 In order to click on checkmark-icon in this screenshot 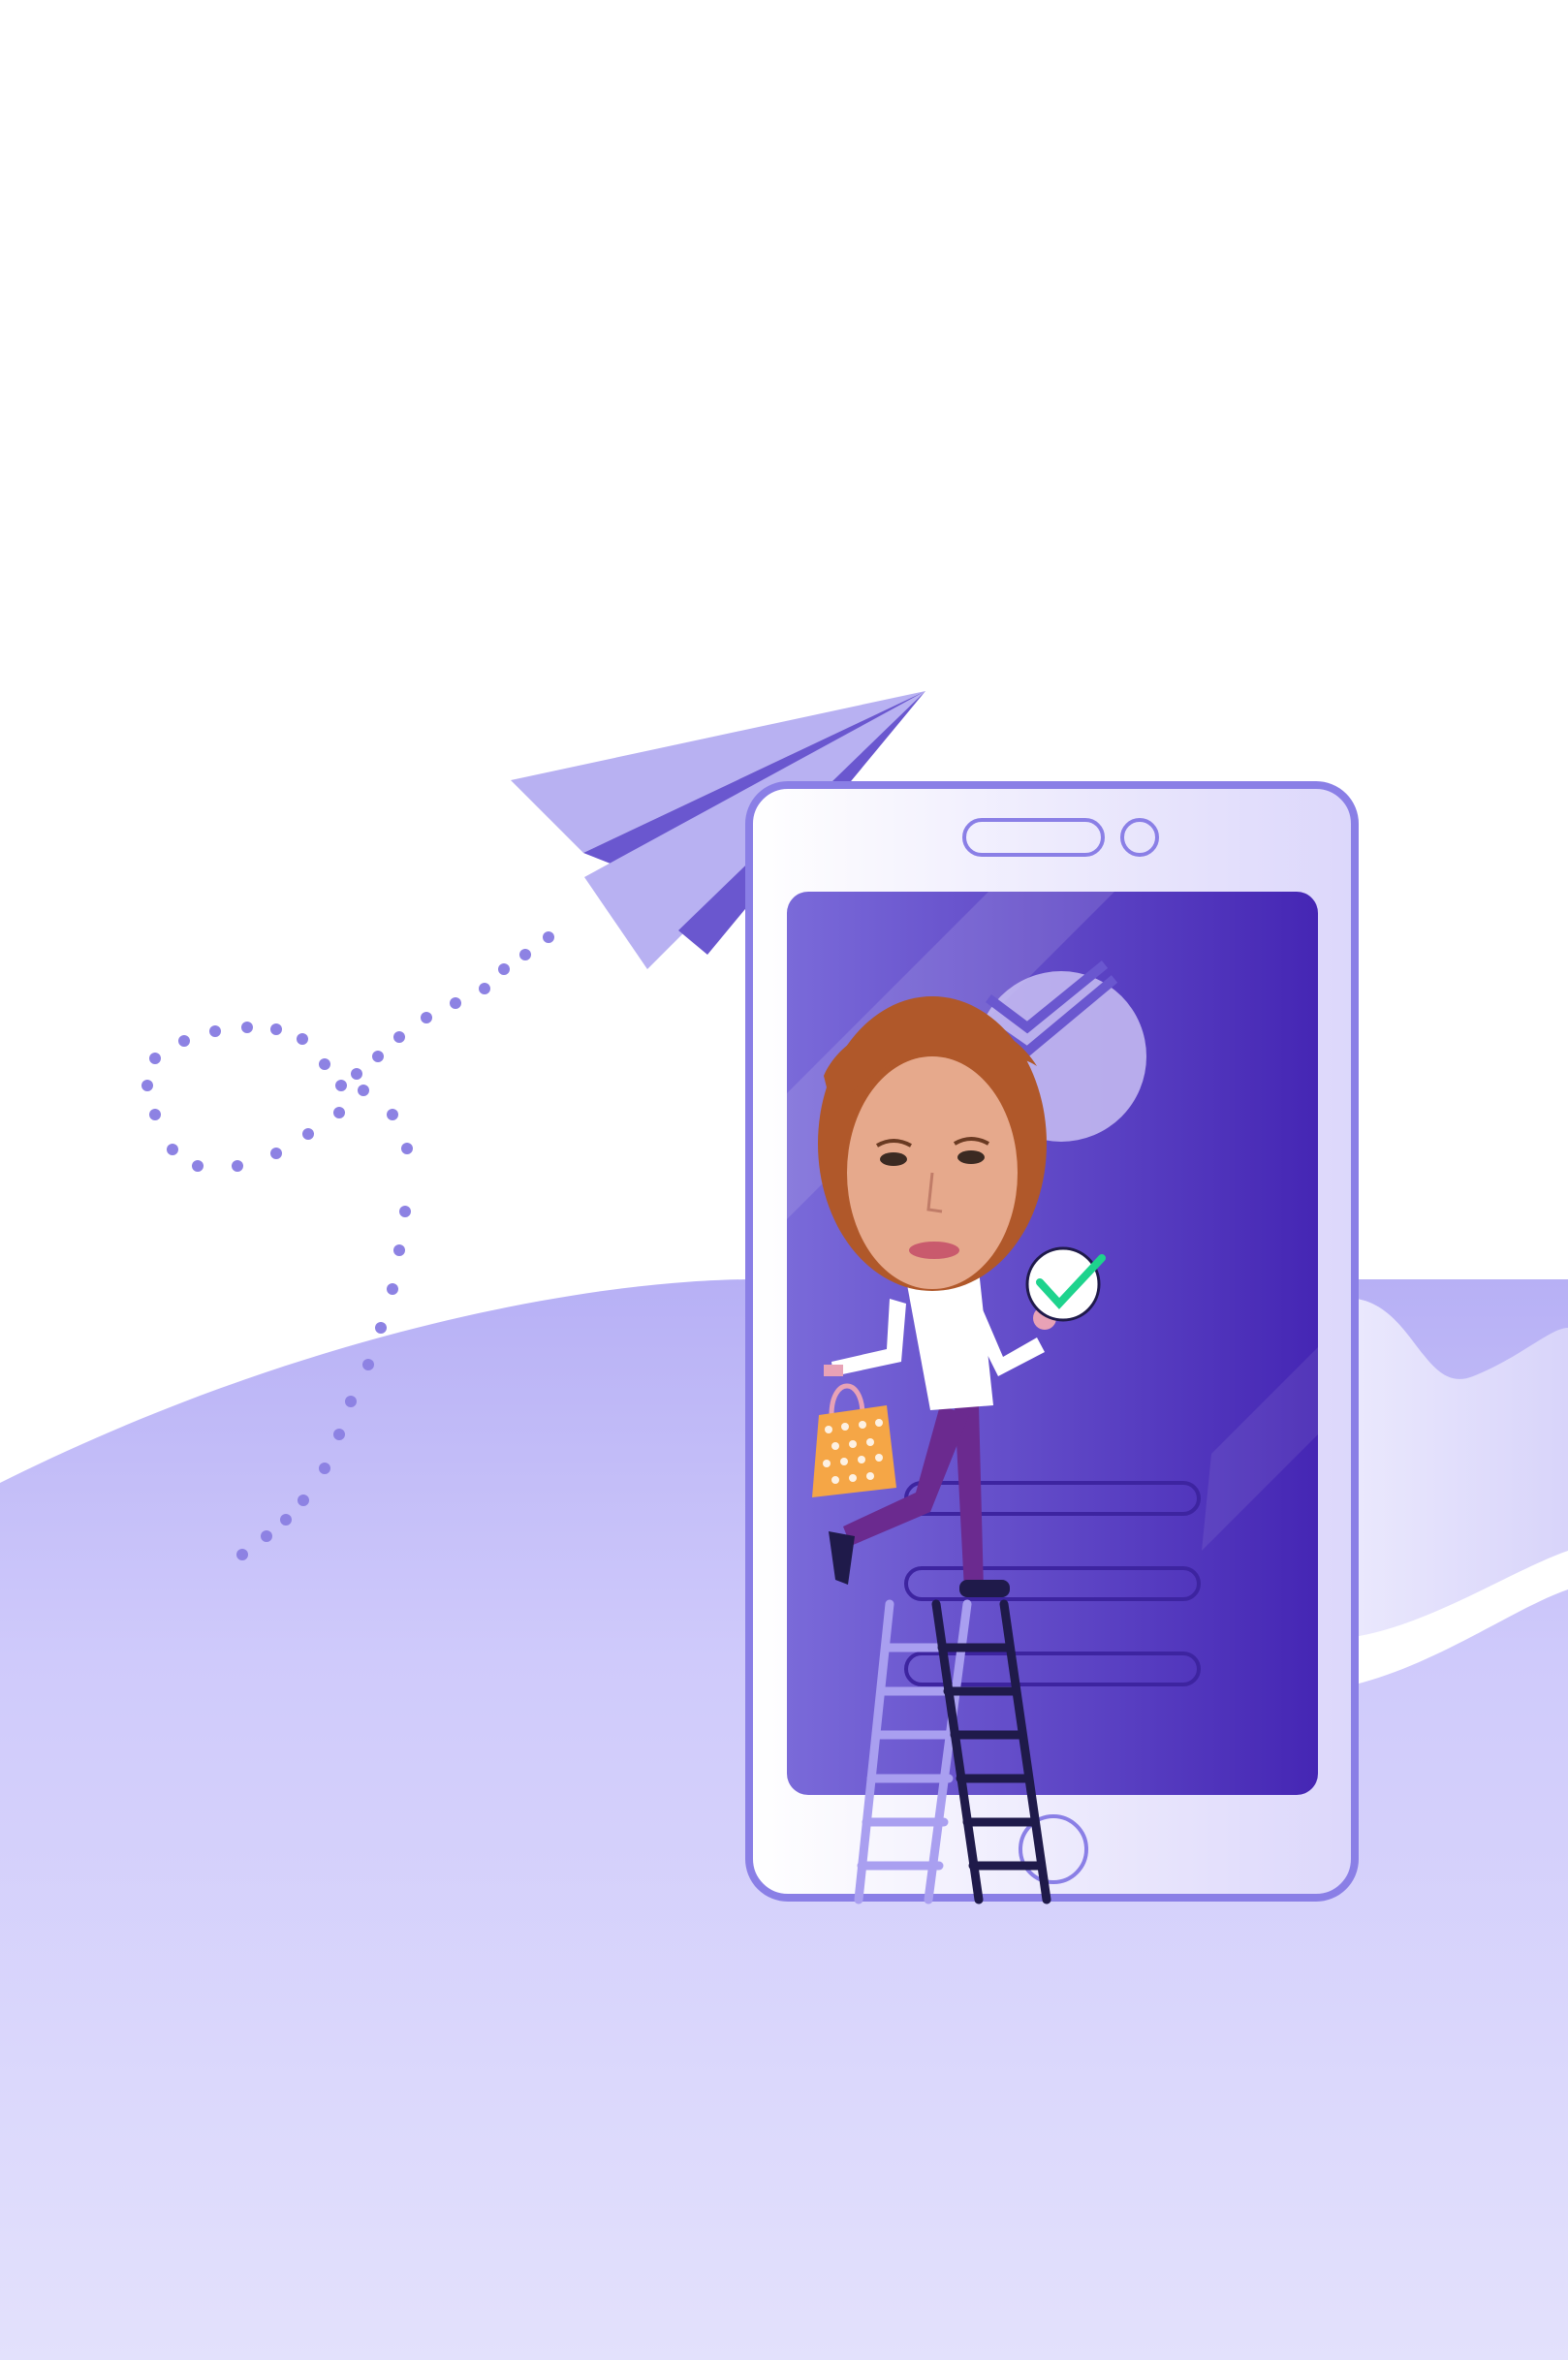, I will do `click(1065, 1284)`.